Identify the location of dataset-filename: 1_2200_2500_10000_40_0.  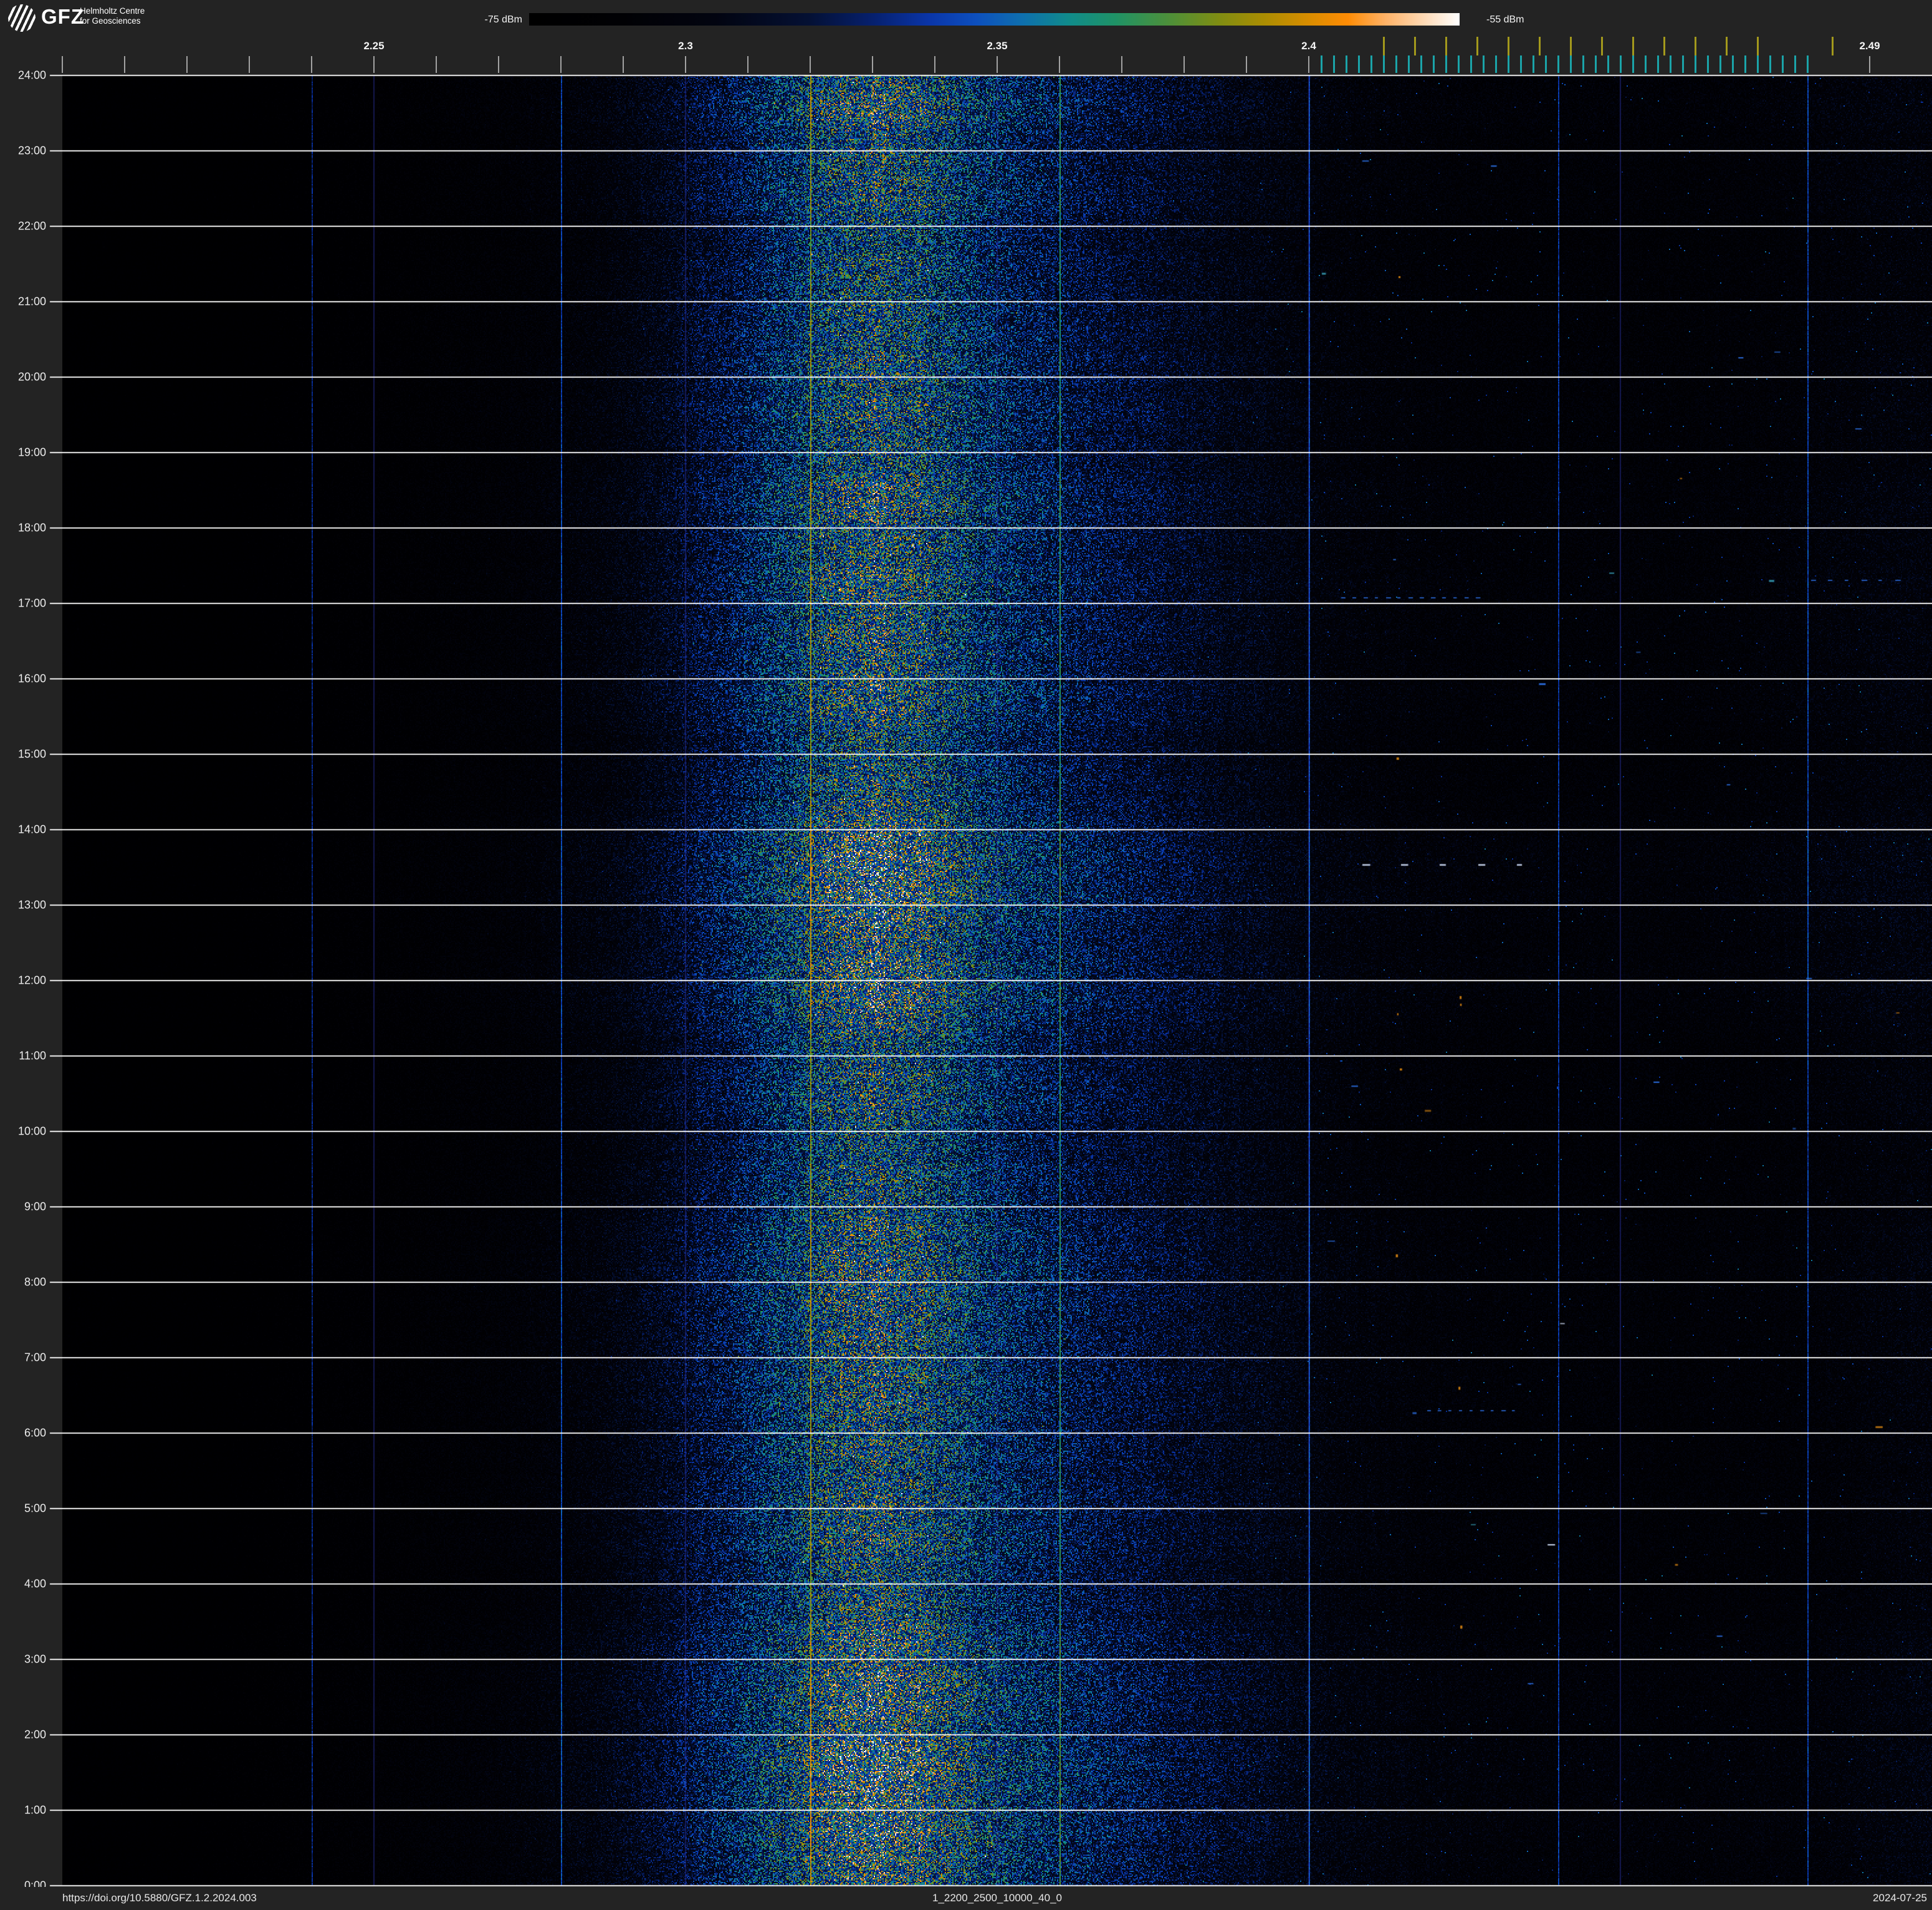
(997, 1898).